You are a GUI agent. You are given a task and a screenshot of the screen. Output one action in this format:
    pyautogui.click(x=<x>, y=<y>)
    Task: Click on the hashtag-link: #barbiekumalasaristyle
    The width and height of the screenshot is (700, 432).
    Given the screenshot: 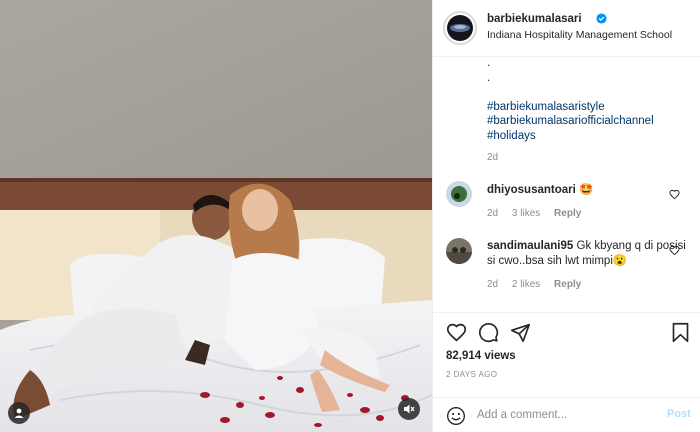 What is the action you would take?
    pyautogui.click(x=570, y=107)
    